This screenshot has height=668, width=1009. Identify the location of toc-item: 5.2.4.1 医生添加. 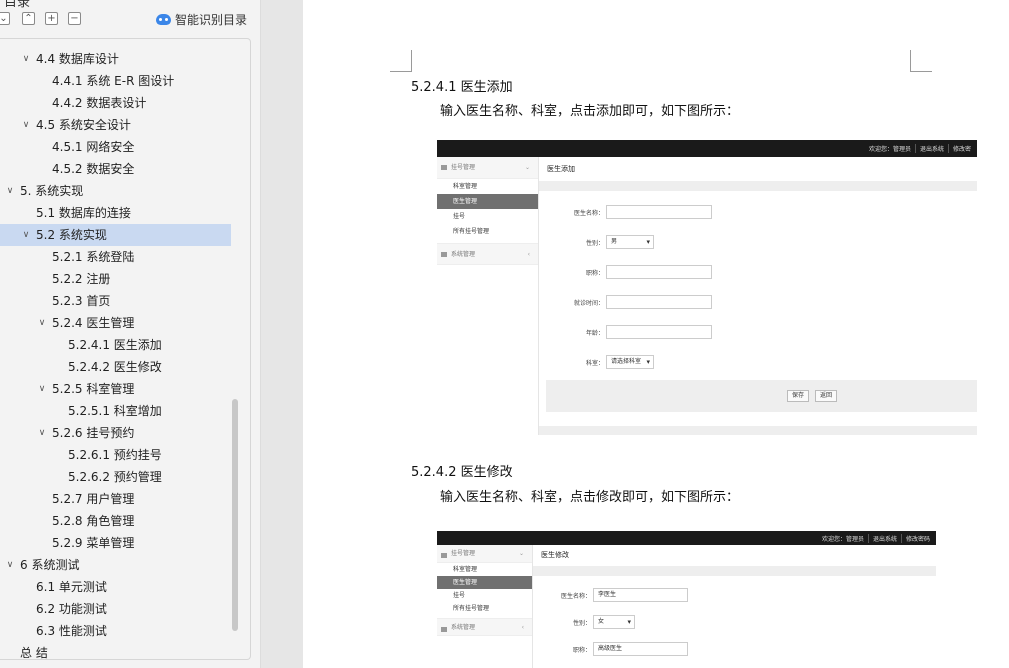
(120, 345).